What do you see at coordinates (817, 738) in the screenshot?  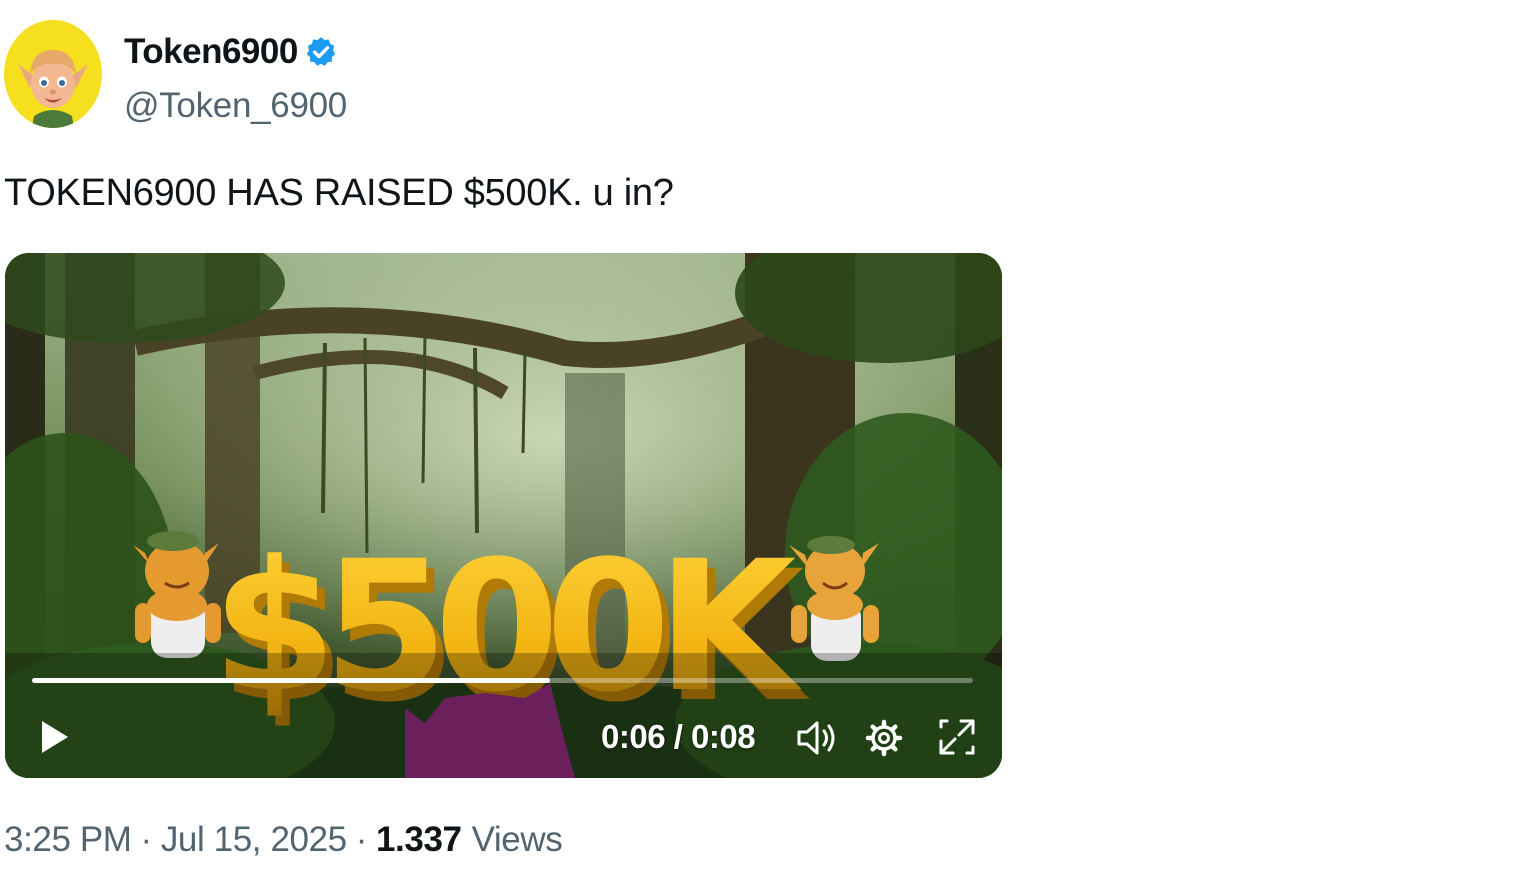 I see `volume-icon` at bounding box center [817, 738].